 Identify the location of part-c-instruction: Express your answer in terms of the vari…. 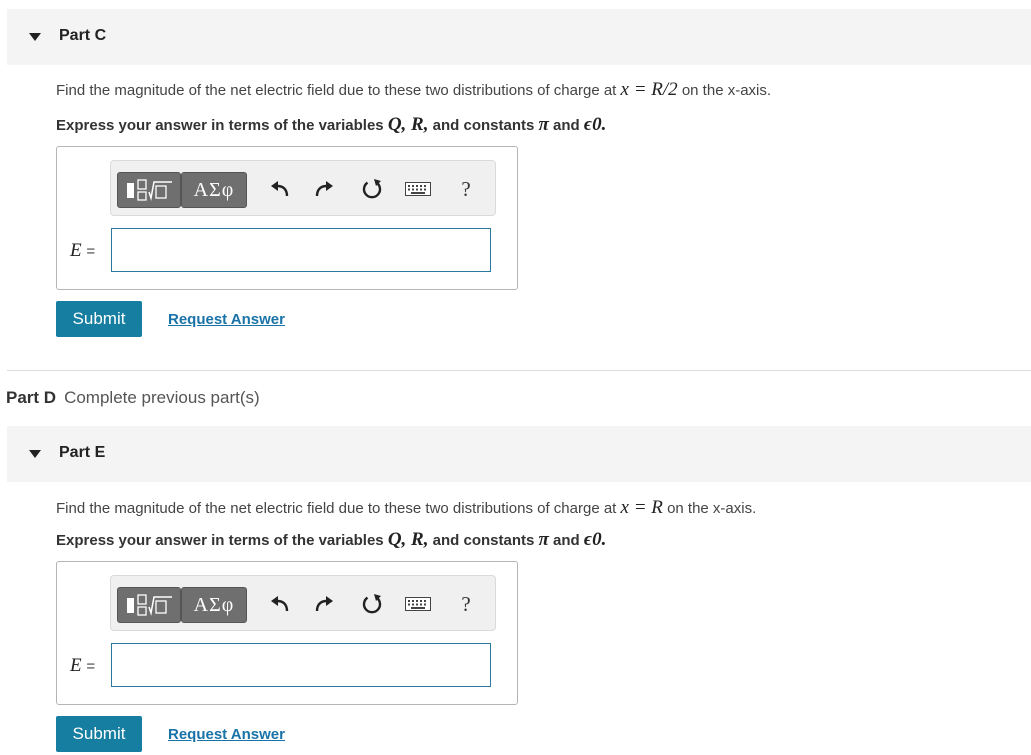
(331, 124).